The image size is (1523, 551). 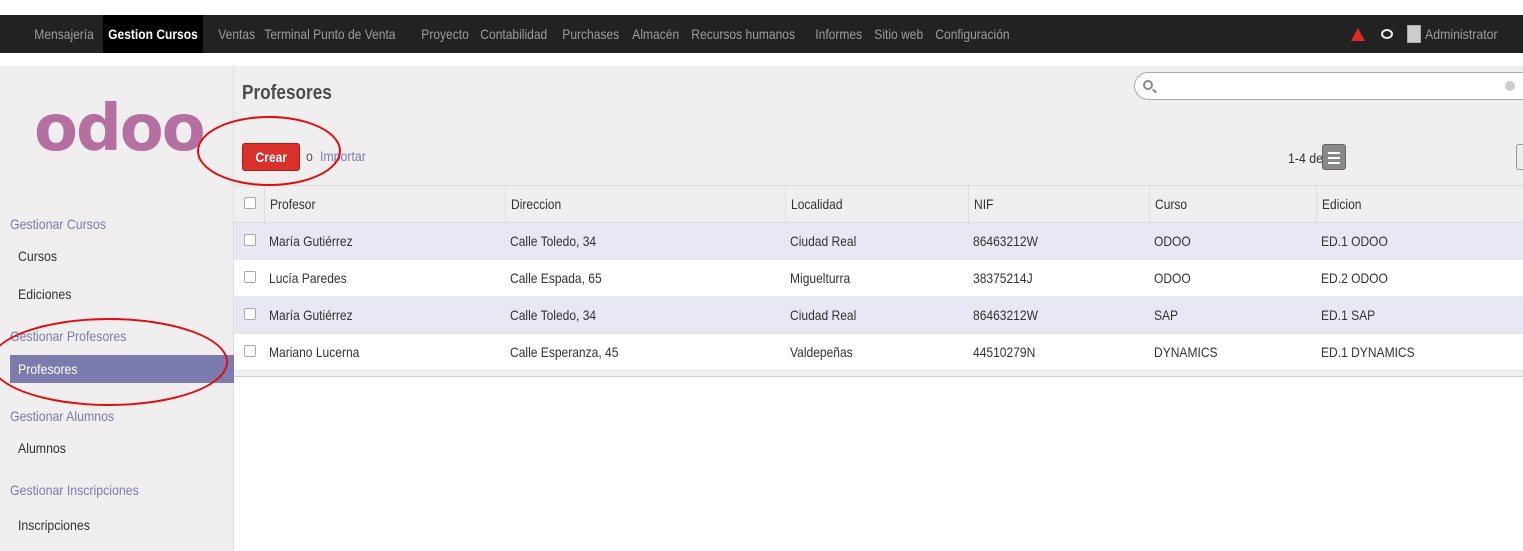 What do you see at coordinates (743, 34) in the screenshot?
I see `menu-item-recursos-humanos: Recursos humanos` at bounding box center [743, 34].